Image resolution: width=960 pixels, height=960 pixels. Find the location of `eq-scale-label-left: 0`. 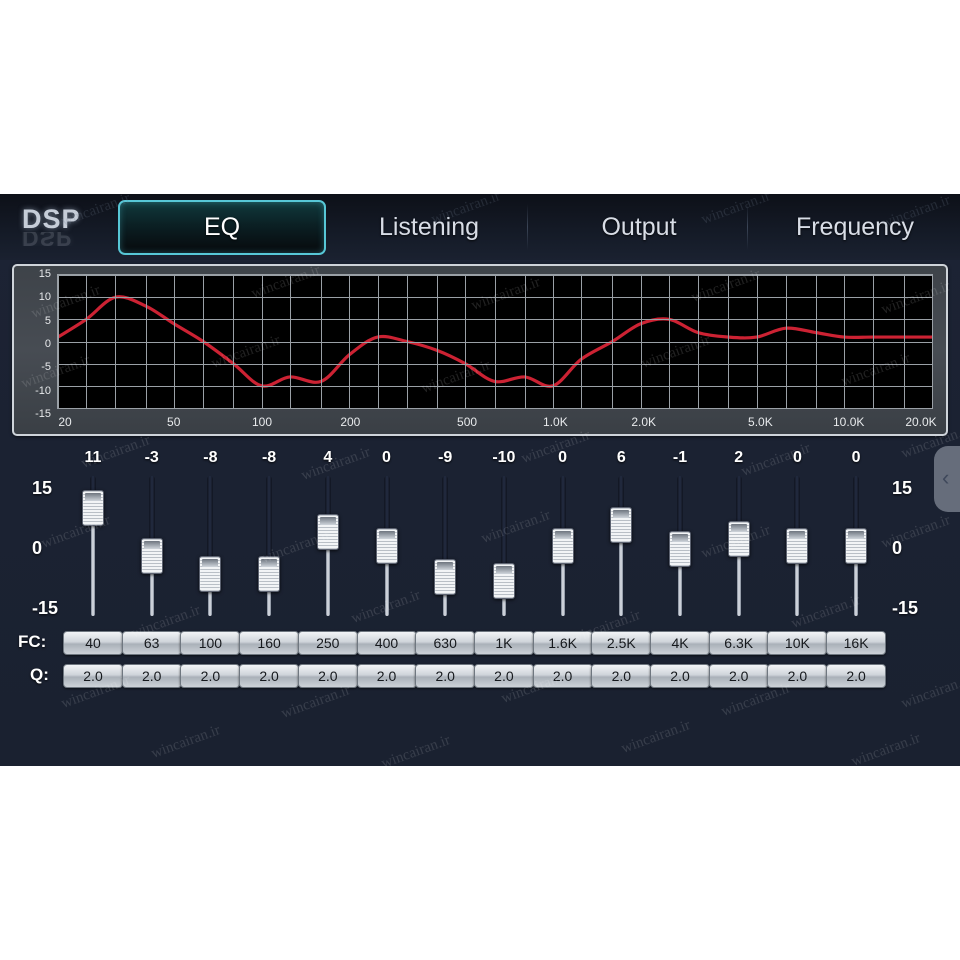

eq-scale-label-left: 0 is located at coordinates (37, 548).